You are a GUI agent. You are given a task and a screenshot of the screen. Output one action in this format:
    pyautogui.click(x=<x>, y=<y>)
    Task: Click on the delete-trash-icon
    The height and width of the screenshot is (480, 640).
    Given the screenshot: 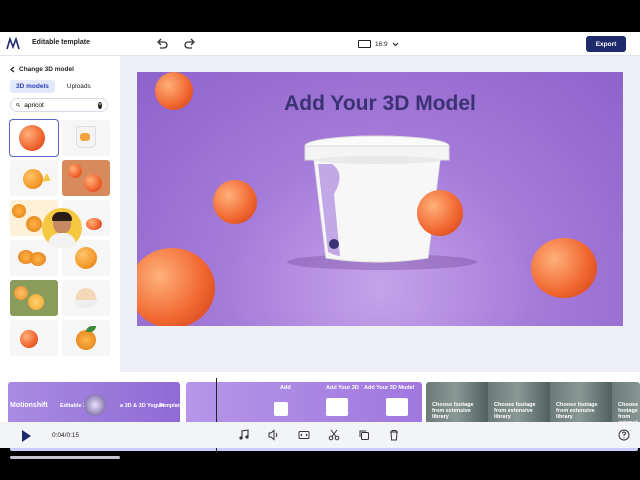 What is the action you would take?
    pyautogui.click(x=394, y=435)
    